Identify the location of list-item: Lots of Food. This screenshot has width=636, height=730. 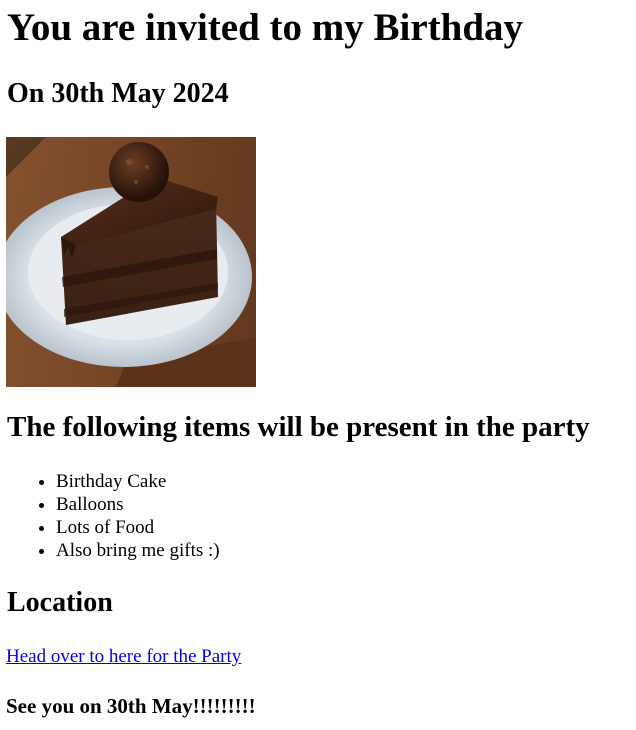
(138, 527).